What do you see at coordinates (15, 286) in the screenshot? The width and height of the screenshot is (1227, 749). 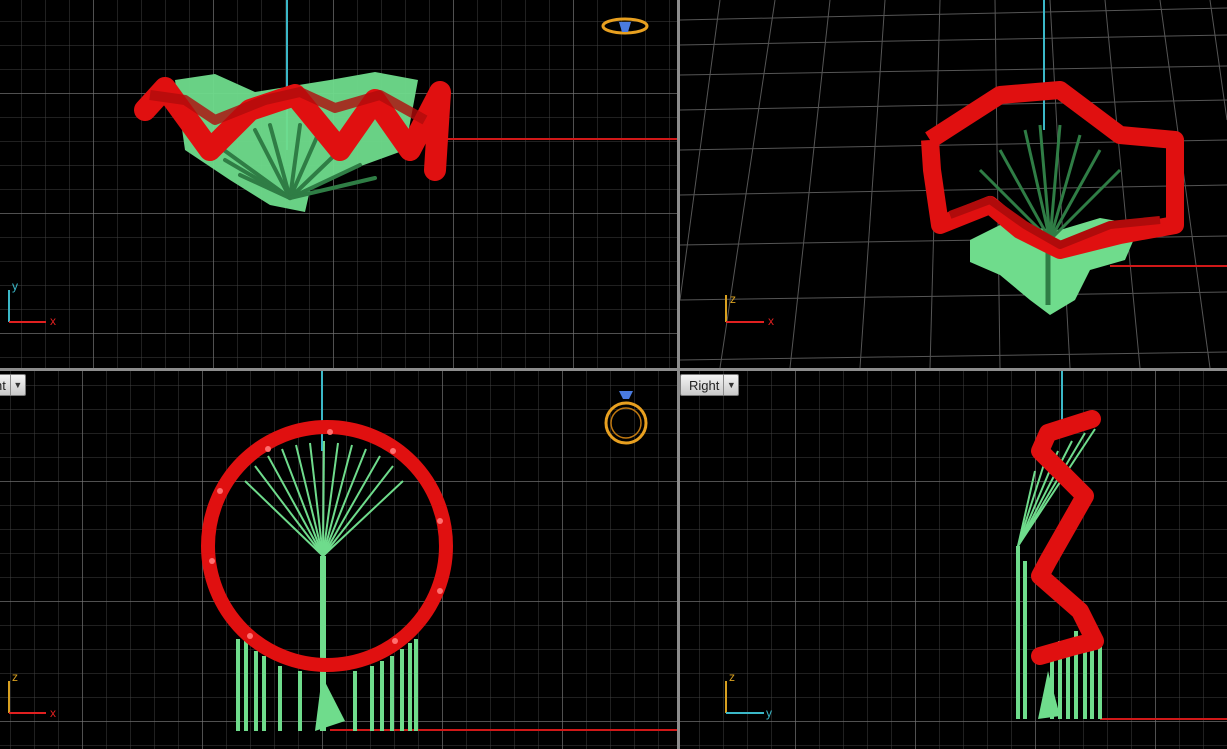 I see `axis-label-vertical: y` at bounding box center [15, 286].